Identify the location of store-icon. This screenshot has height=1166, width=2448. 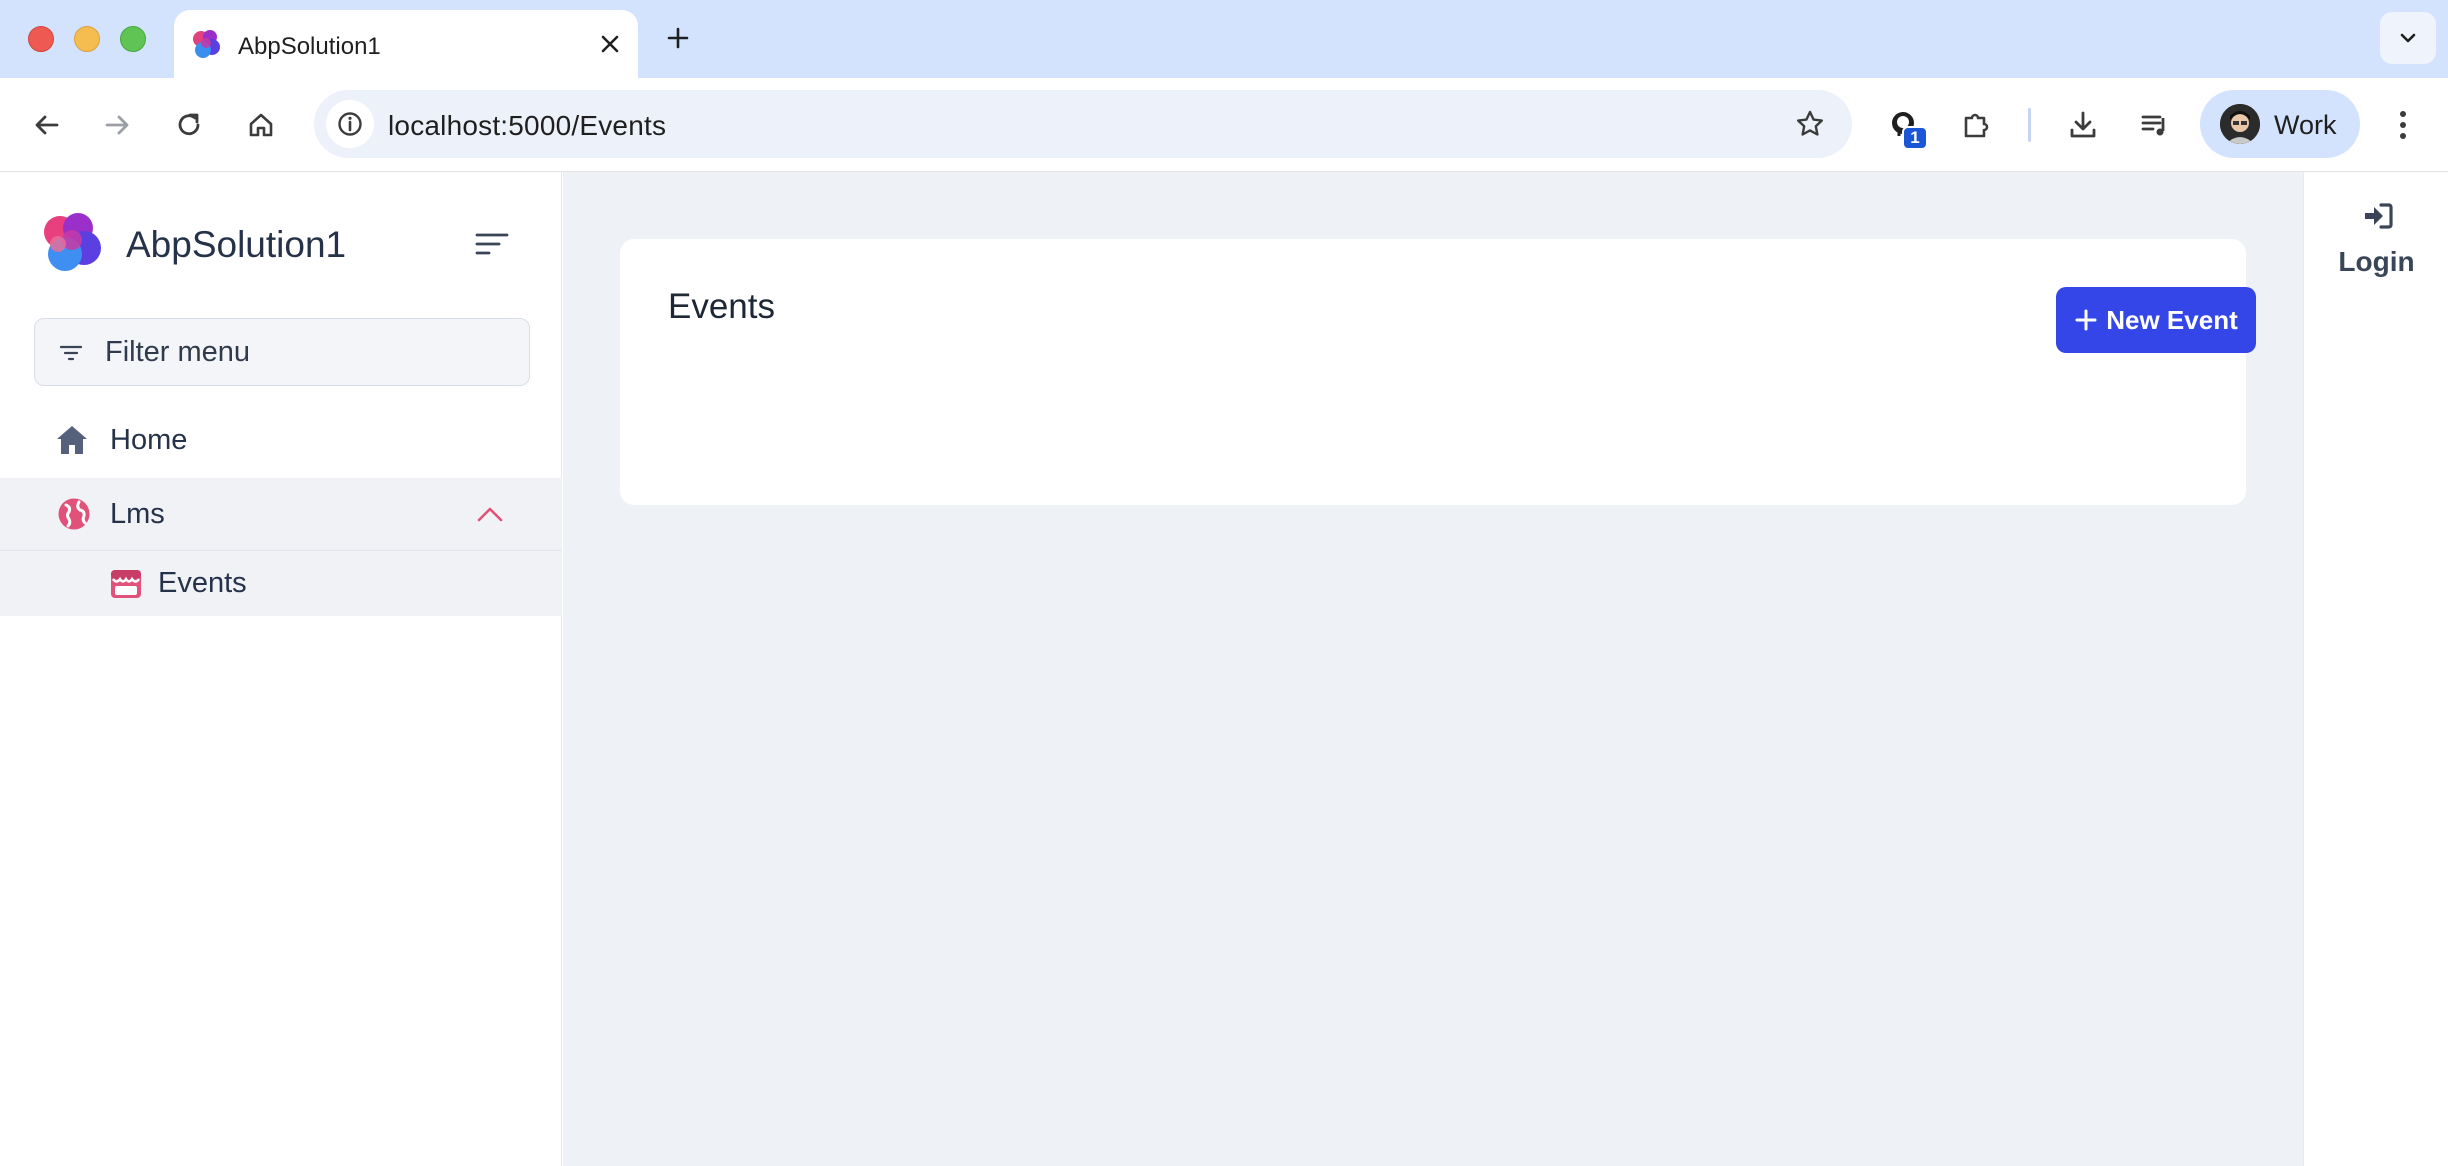
(126, 584).